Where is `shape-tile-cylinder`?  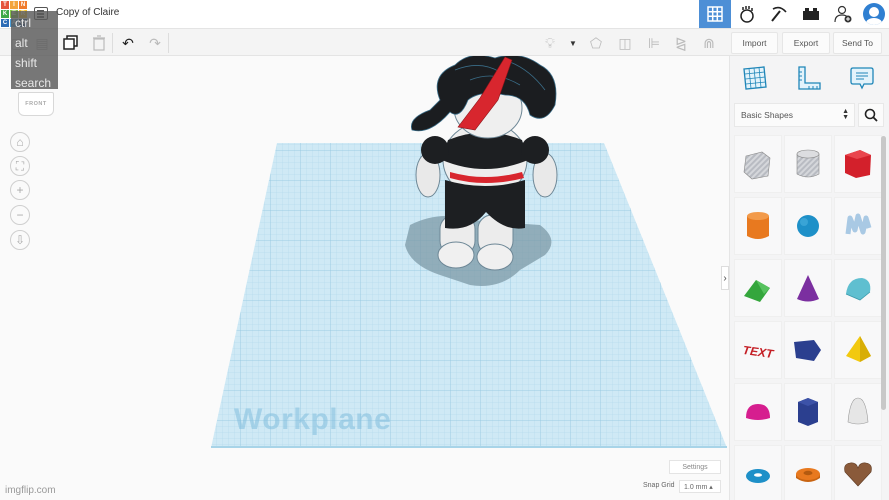
shape-tile-cylinder is located at coordinates (758, 226).